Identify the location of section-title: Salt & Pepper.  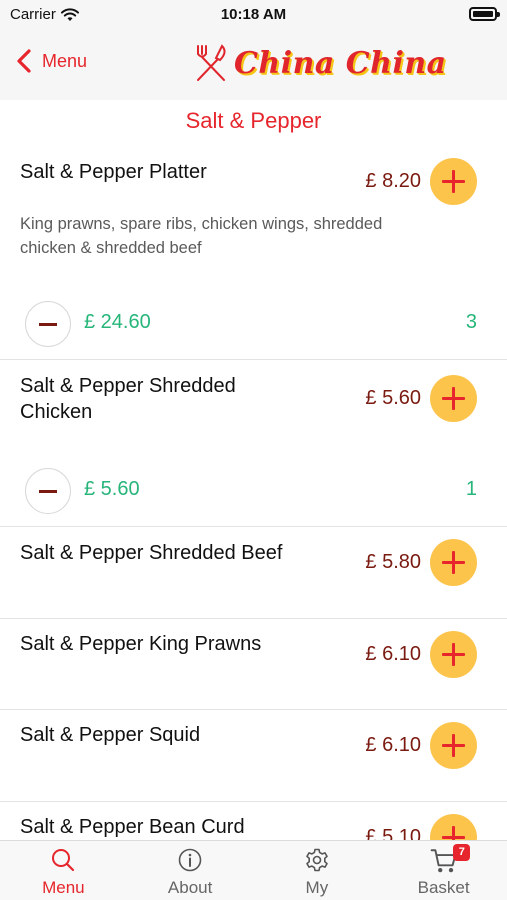
(253, 120).